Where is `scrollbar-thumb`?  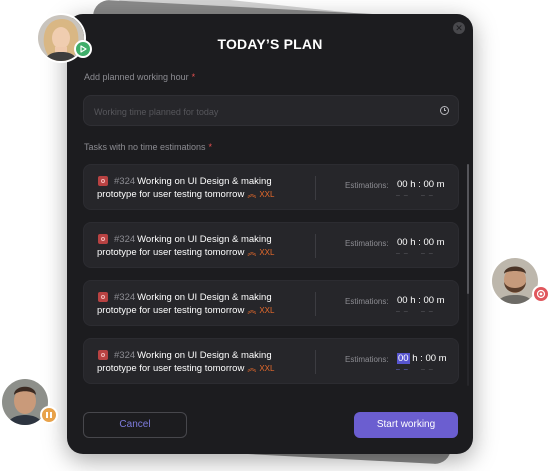
scrollbar-thumb is located at coordinates (468, 229).